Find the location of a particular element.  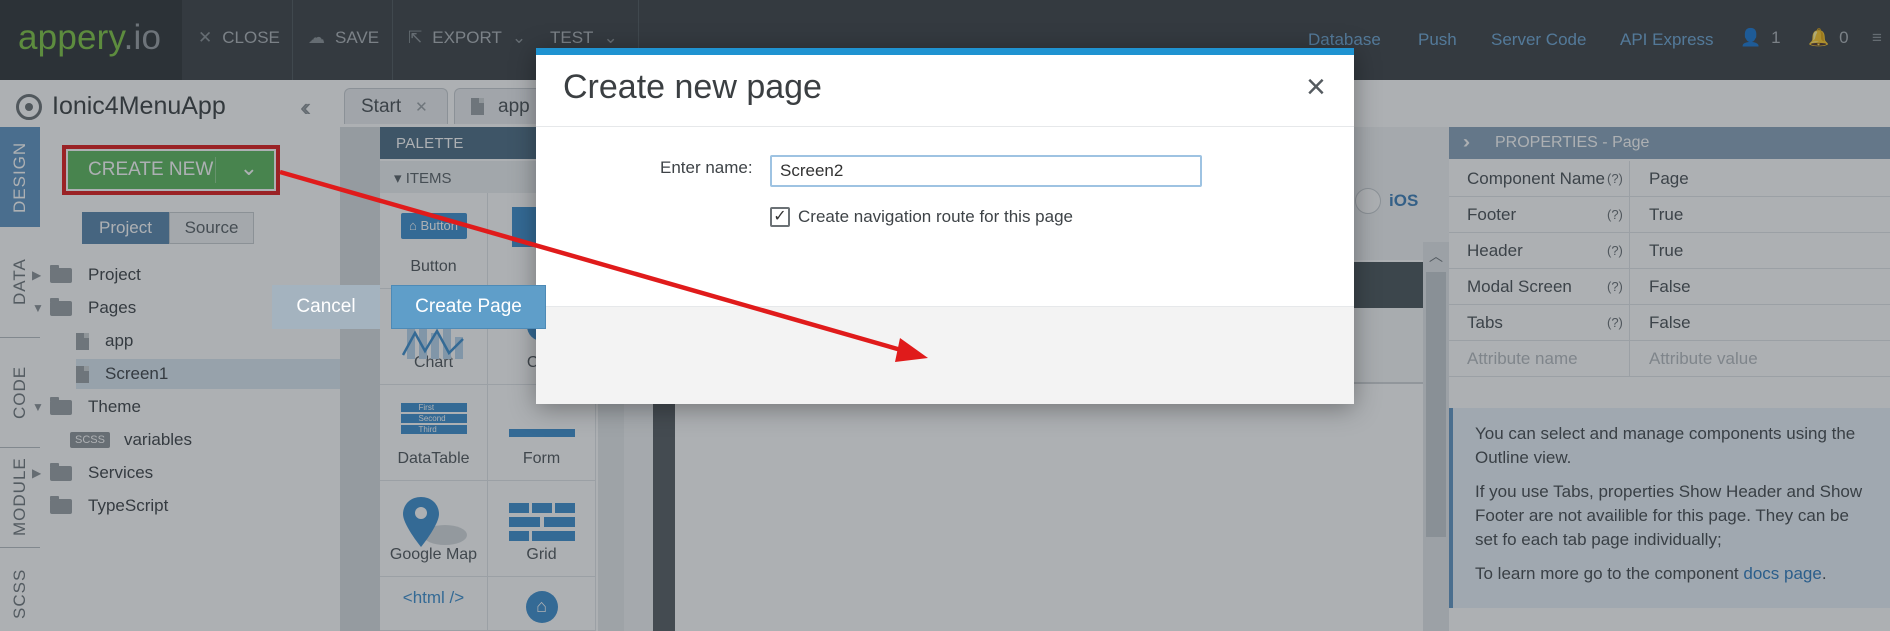

dialog-title: Create new page is located at coordinates (692, 87).